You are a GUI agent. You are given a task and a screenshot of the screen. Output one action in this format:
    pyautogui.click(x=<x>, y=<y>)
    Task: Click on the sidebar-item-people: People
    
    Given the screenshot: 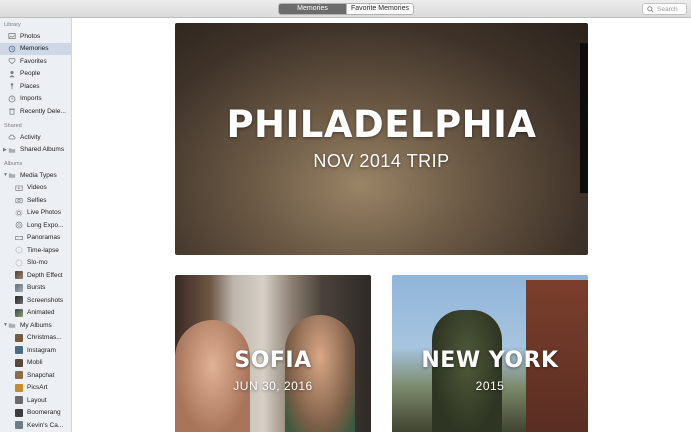 What is the action you would take?
    pyautogui.click(x=35, y=74)
    